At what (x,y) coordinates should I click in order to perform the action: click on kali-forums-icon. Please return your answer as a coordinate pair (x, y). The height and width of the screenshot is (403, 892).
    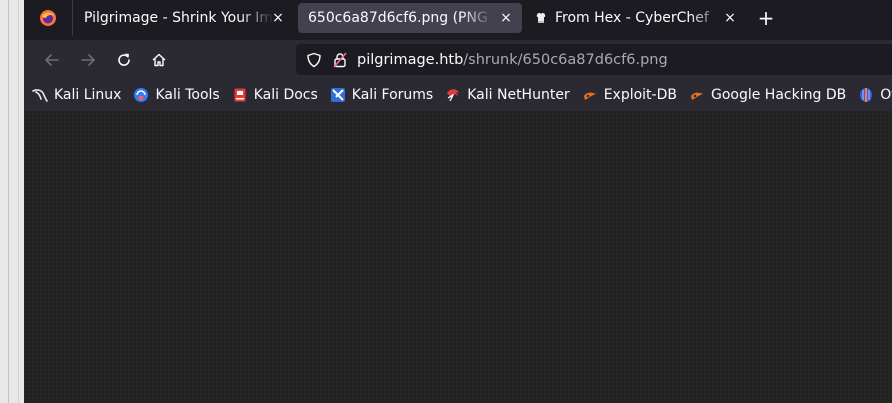
    Looking at the image, I should click on (338, 95).